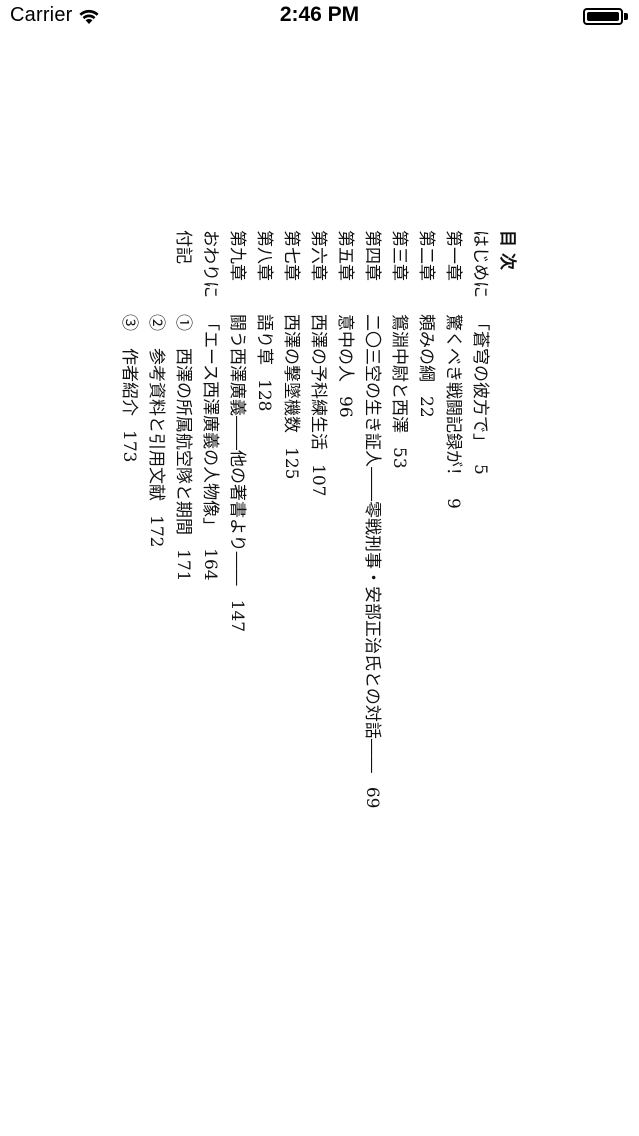  What do you see at coordinates (210, 424) in the screenshot?
I see `toc-entry-text: 「エース西澤廣義の人物像」` at bounding box center [210, 424].